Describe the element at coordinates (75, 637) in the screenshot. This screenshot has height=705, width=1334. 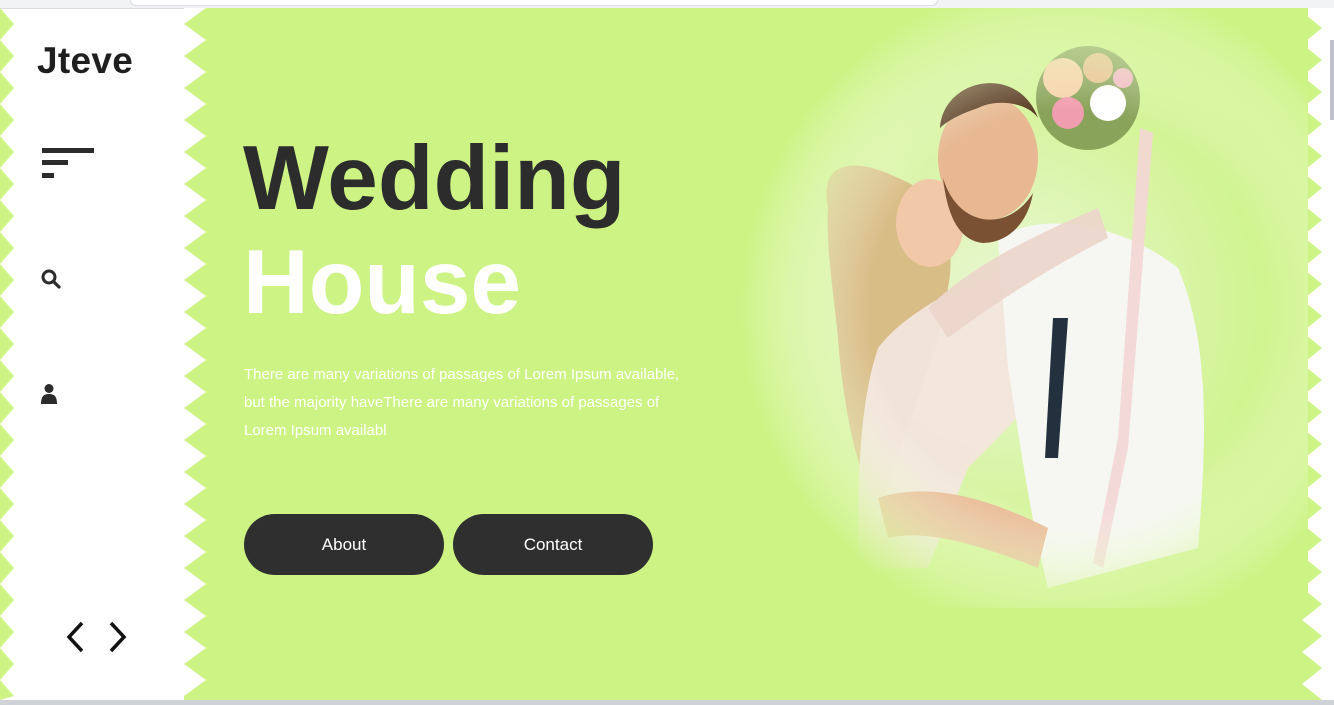
I see `chevron-left-icon` at that location.